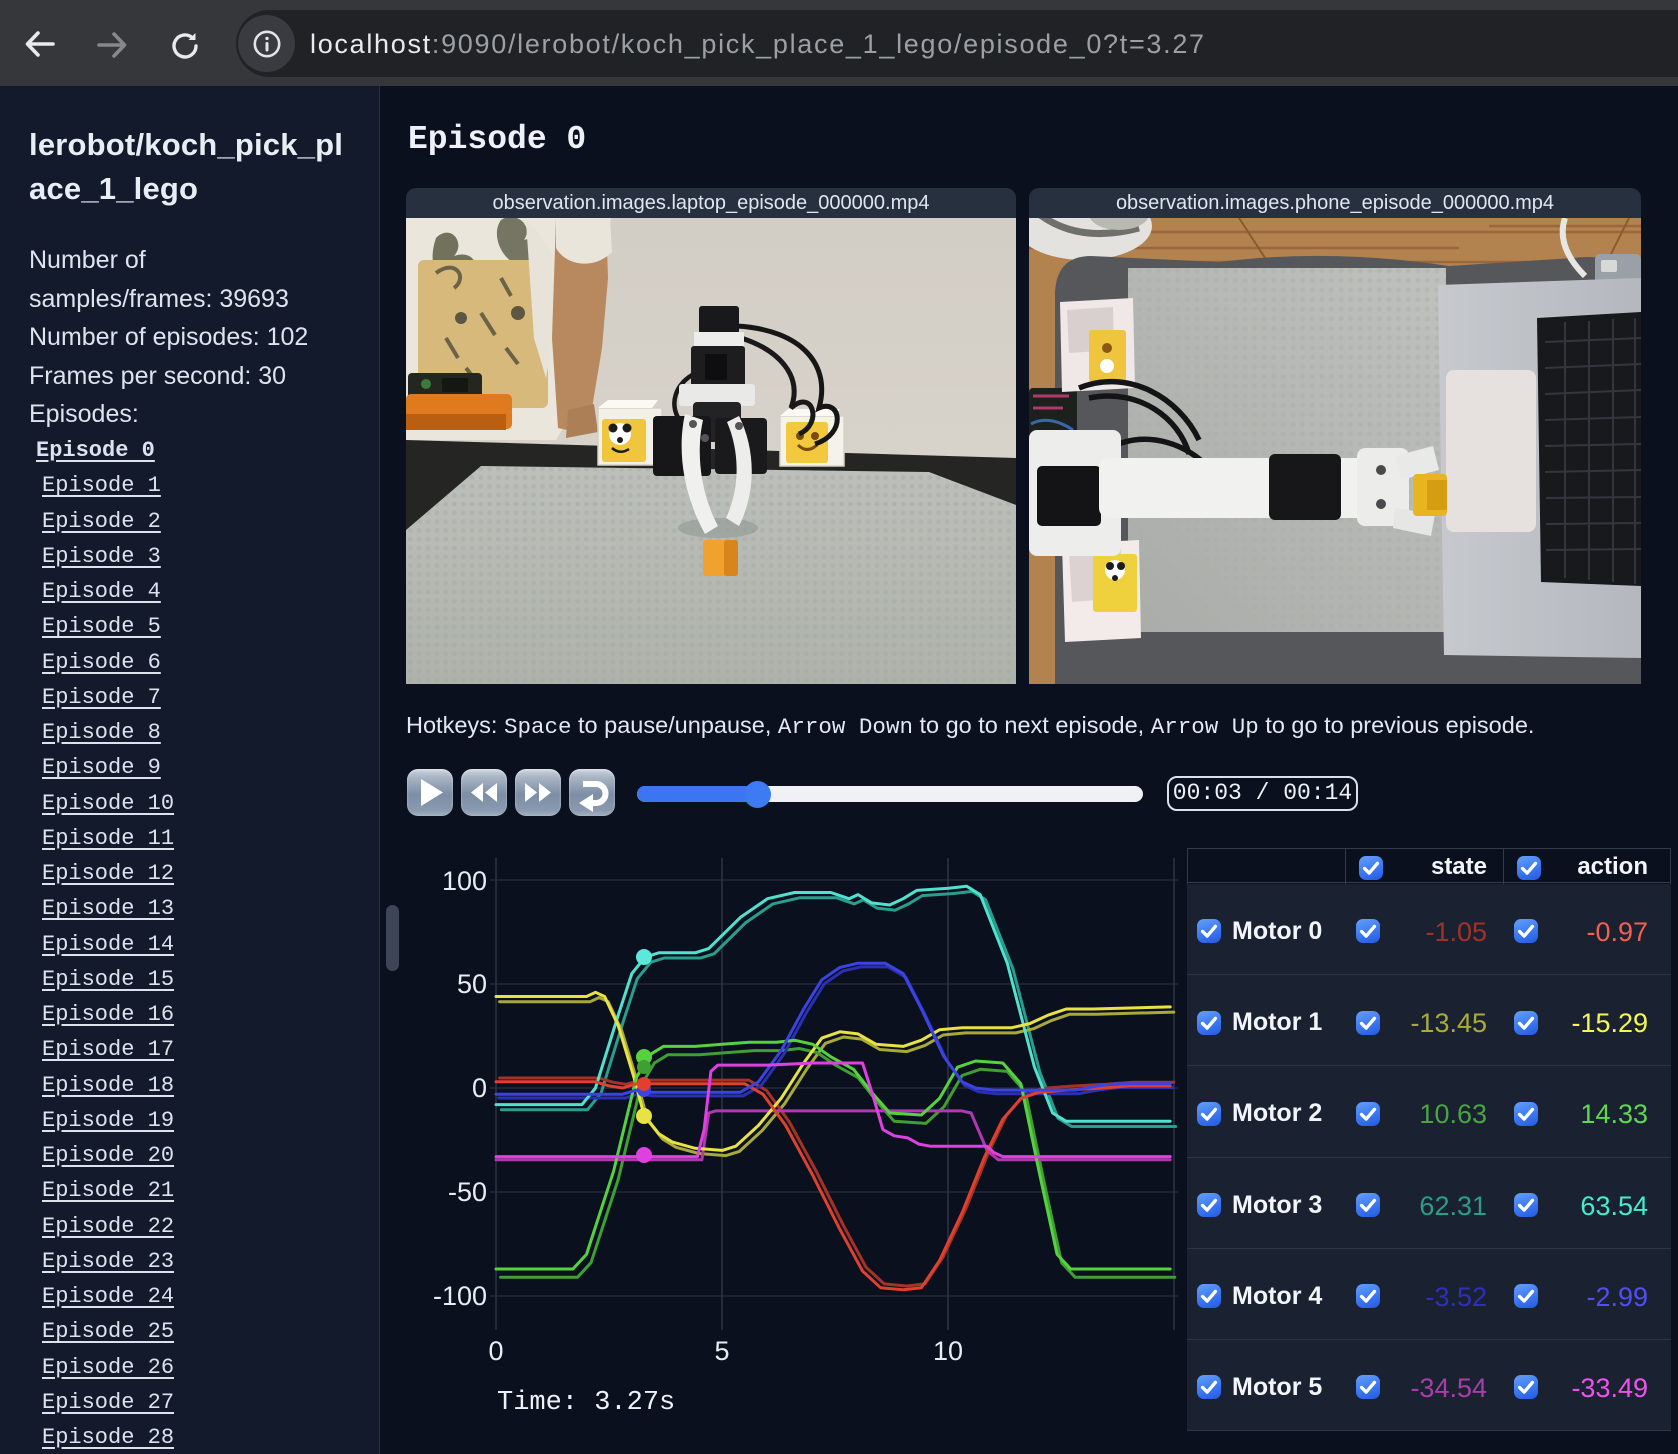 Image resolution: width=1678 pixels, height=1454 pixels. I want to click on svg-text: 10, so click(948, 1351).